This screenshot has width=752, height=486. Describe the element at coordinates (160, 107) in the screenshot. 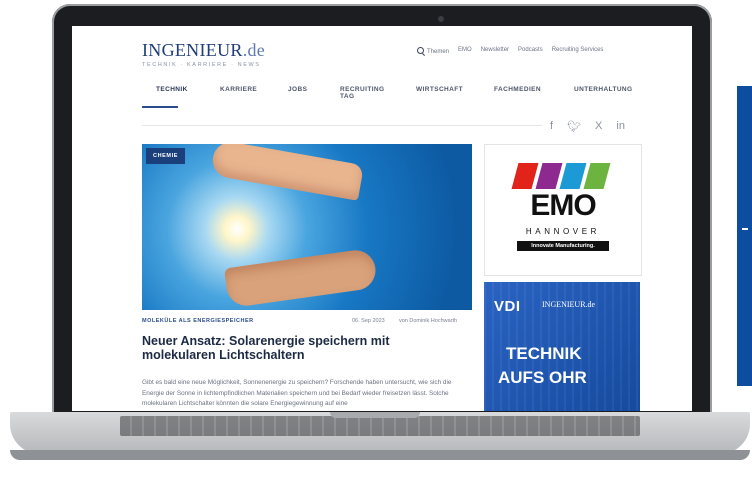

I see `active-tab-indicator` at that location.